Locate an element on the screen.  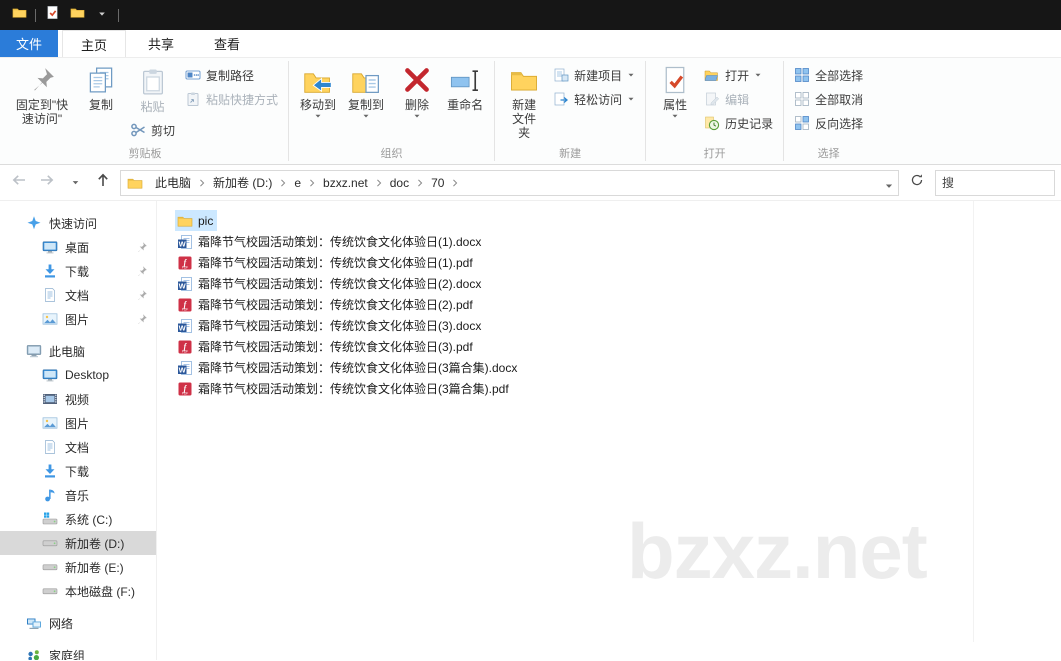
select-all-button: 全部选择 is located at coordinates (828, 75).